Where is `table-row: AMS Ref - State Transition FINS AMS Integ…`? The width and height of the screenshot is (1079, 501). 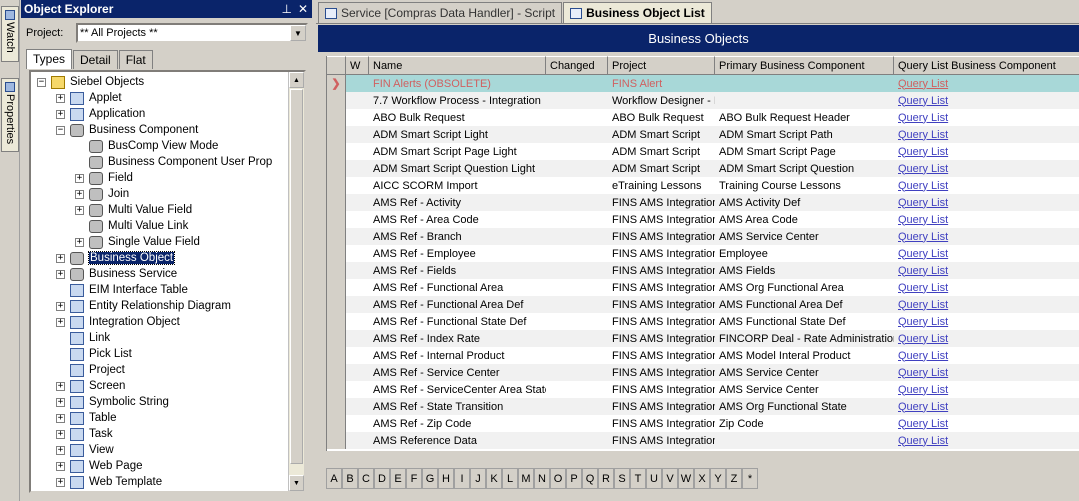
table-row: AMS Ref - State Transition FINS AMS Integ… is located at coordinates (703, 406).